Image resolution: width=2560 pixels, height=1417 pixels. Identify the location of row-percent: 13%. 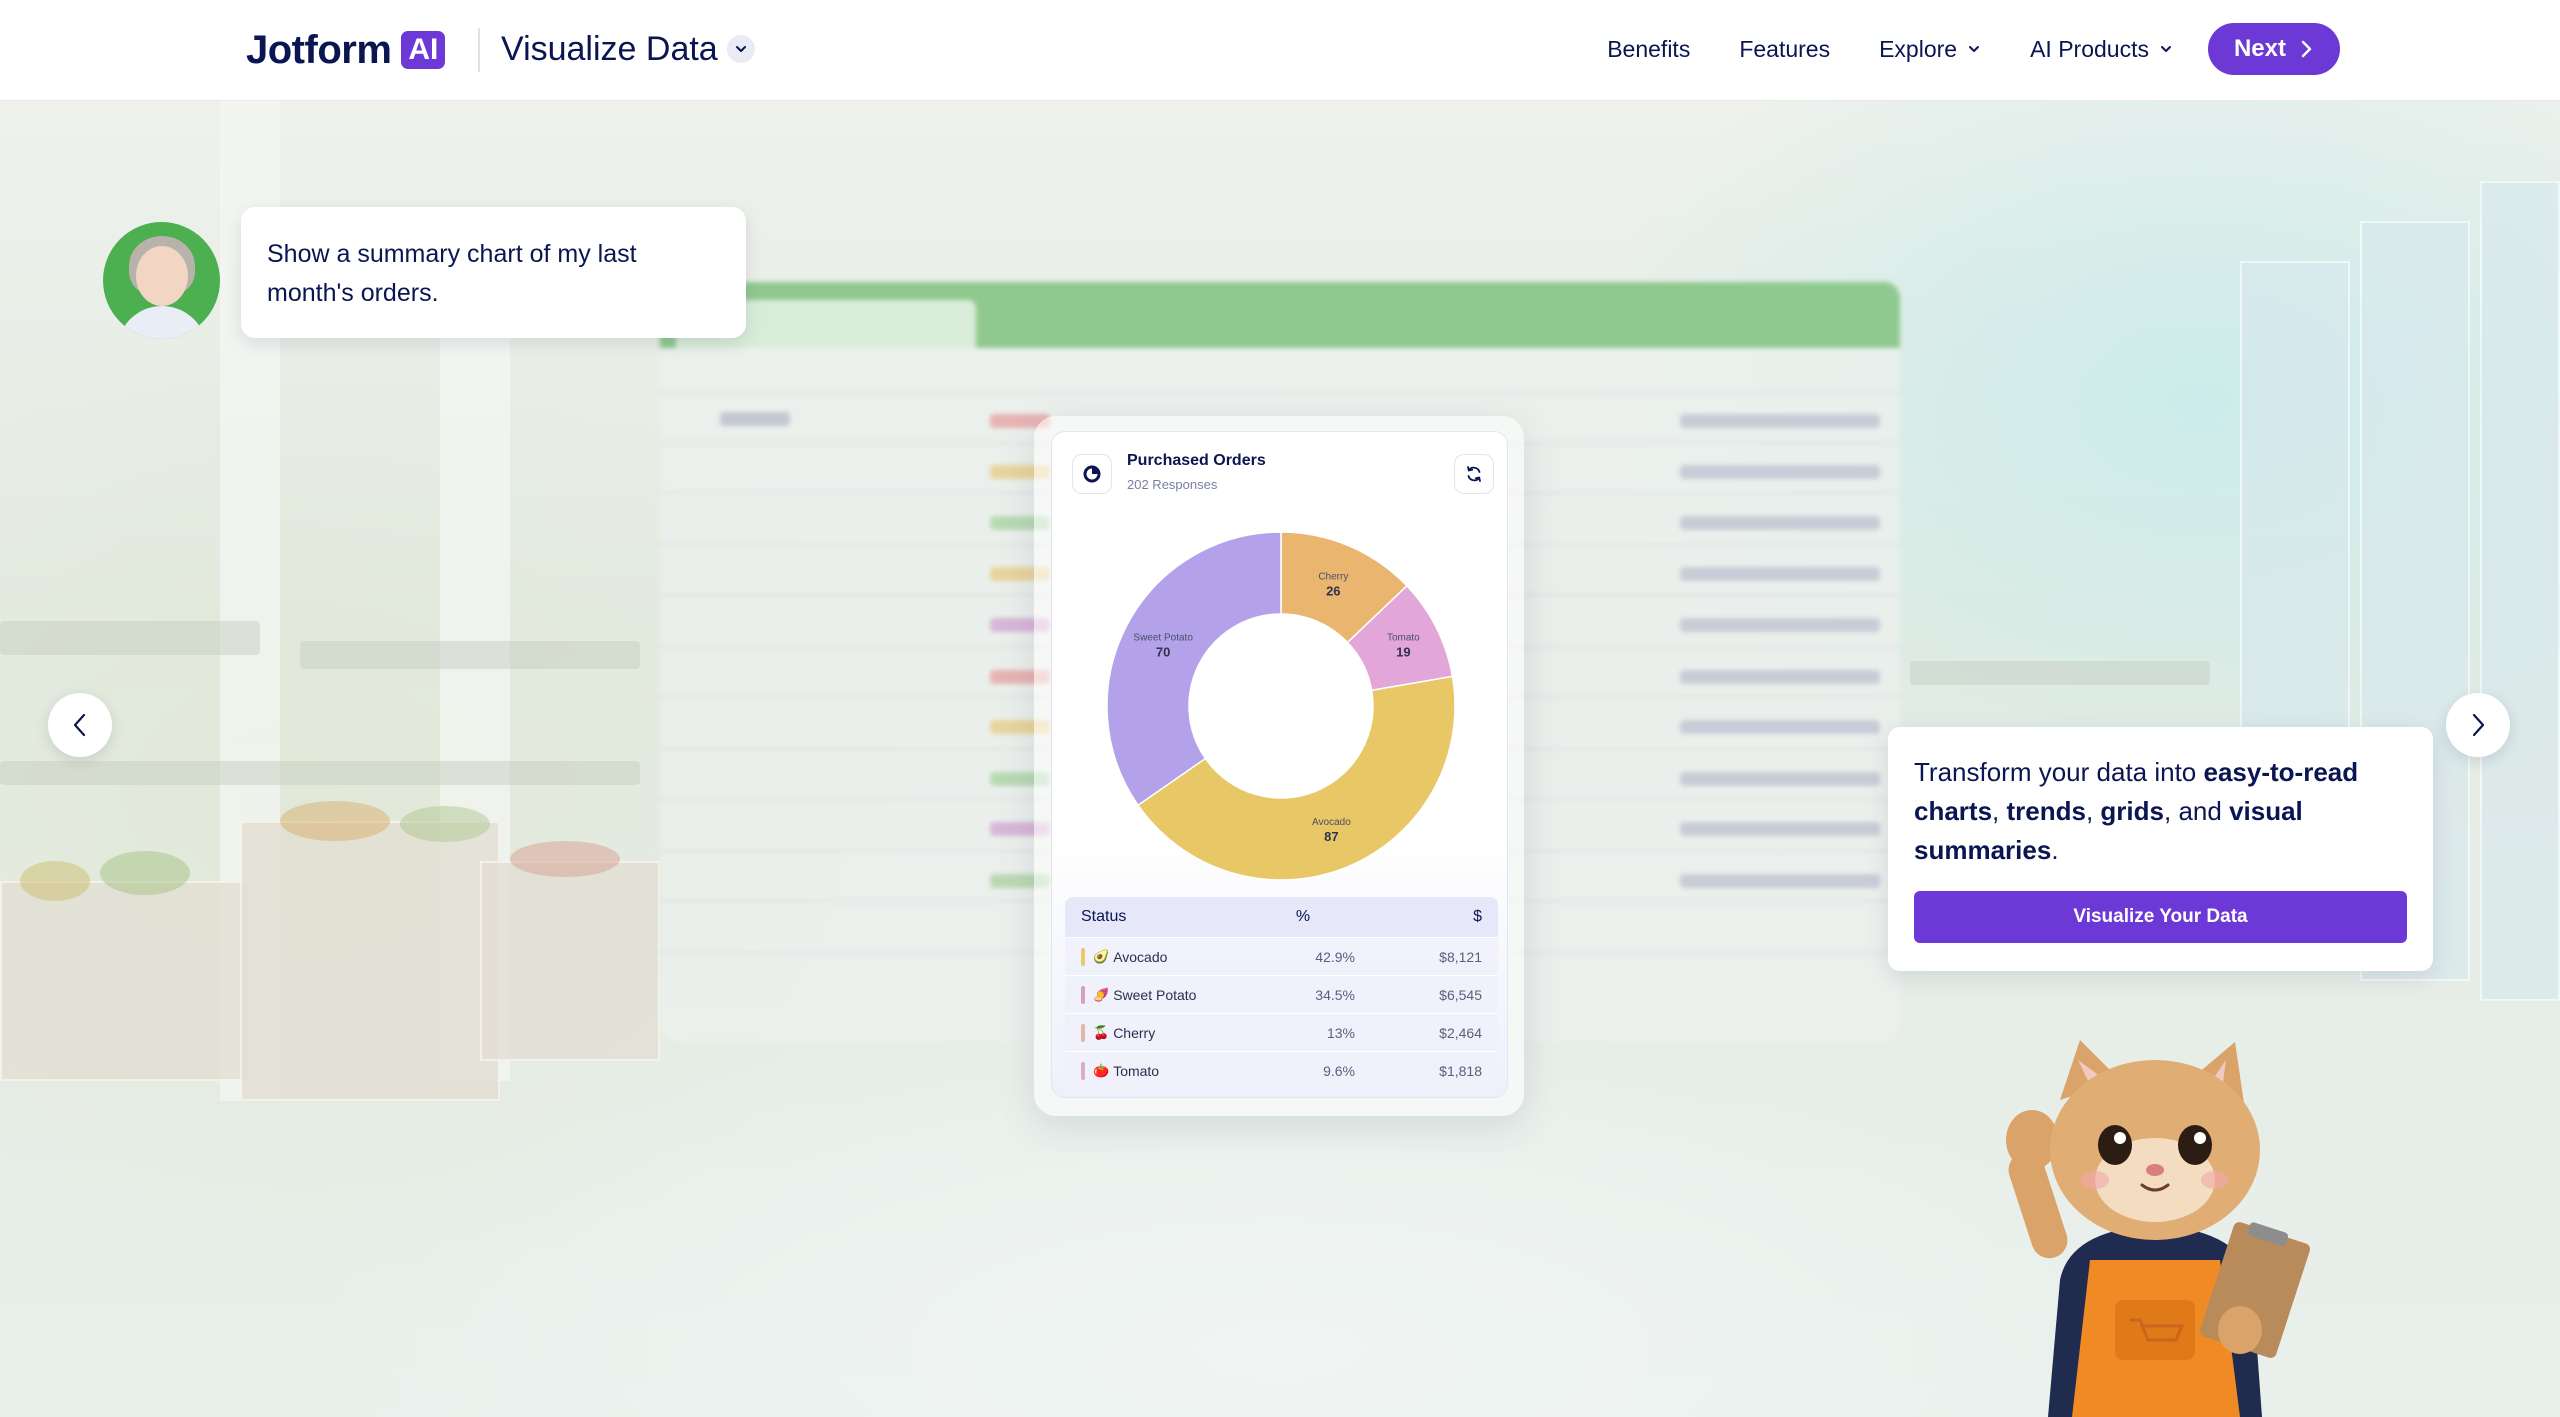
(1340, 1032).